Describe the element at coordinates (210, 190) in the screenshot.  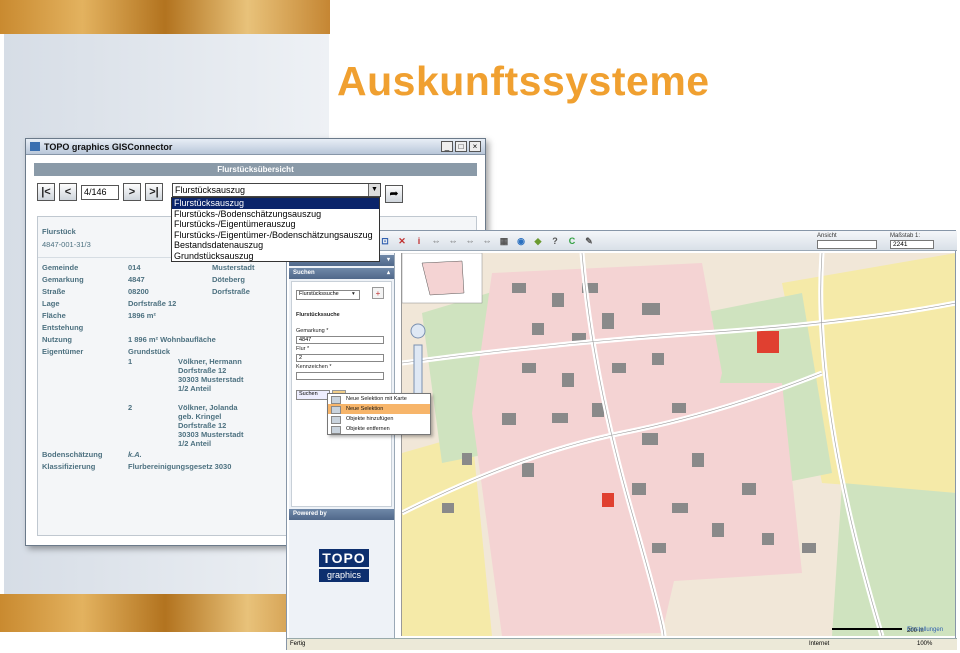
I see `report-select-value: Flurstücksauszug` at that location.